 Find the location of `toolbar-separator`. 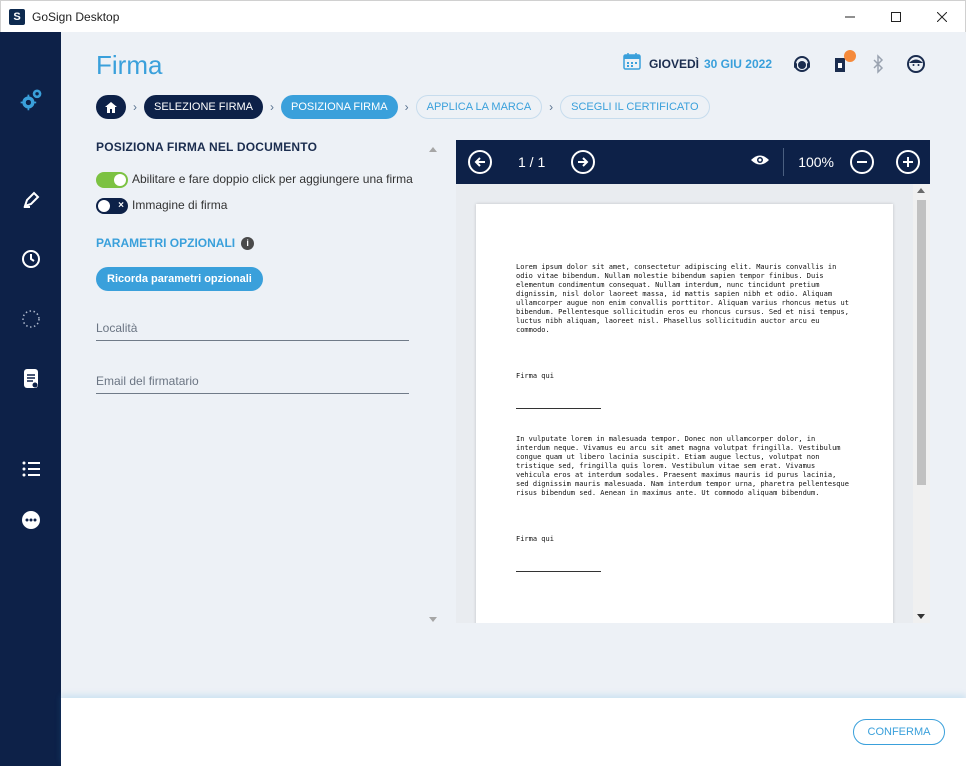

toolbar-separator is located at coordinates (784, 162).